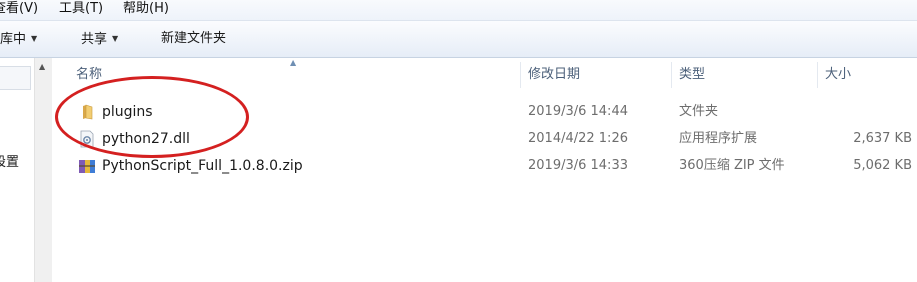 Image resolution: width=917 pixels, height=282 pixels. I want to click on nav-item-label: 設置, so click(9, 160).